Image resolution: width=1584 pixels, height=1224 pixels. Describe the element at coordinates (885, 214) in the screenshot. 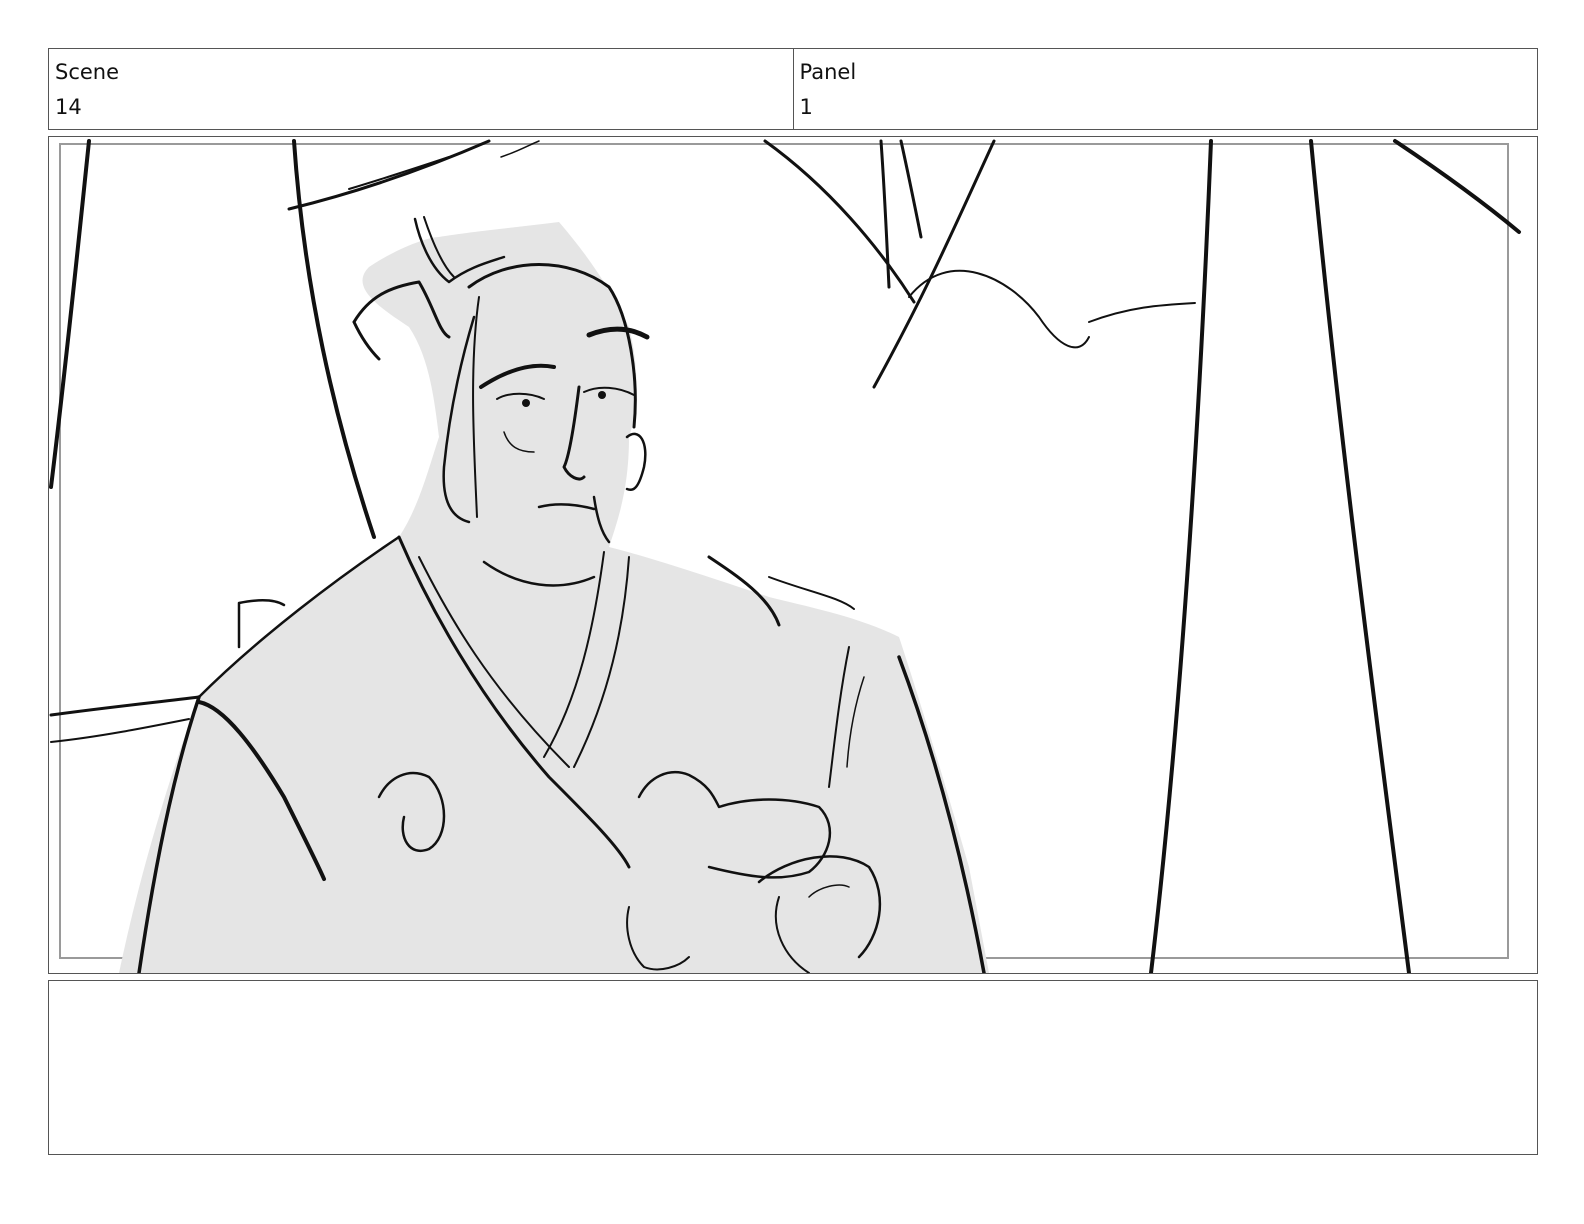

I see `tree-limb-center` at that location.